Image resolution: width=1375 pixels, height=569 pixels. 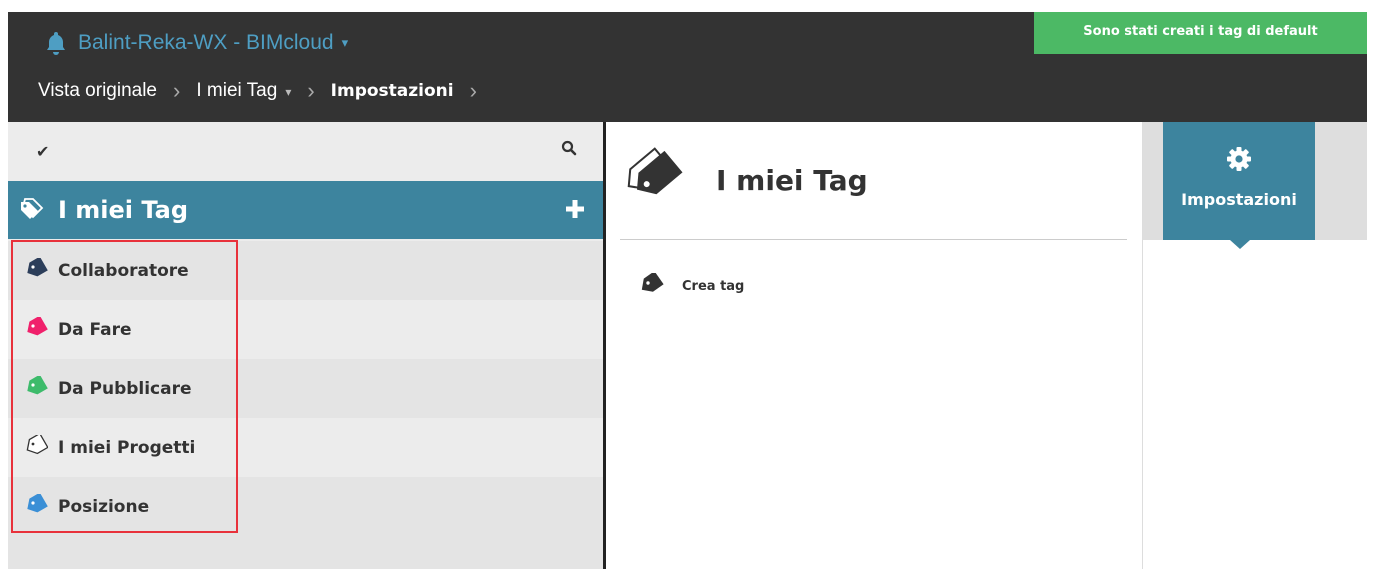 What do you see at coordinates (305, 329) in the screenshot?
I see `tag-item-da-fare: Da Fare` at bounding box center [305, 329].